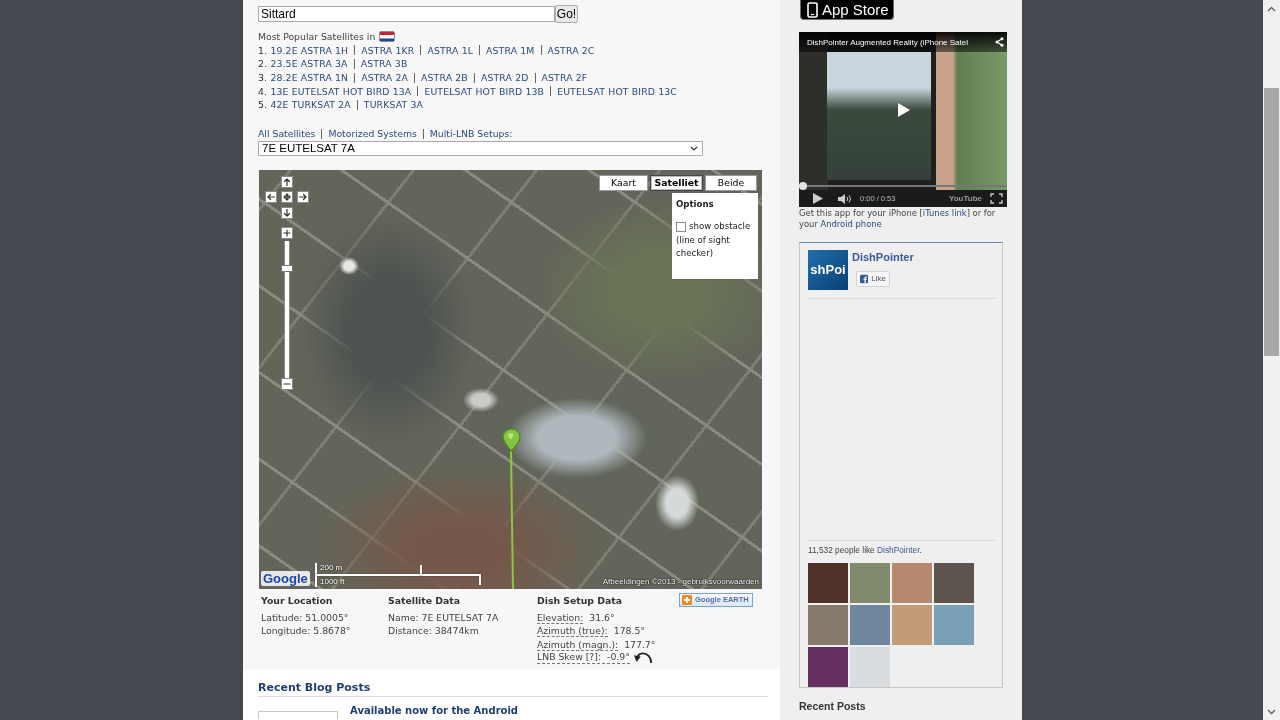 Image resolution: width=1280 pixels, height=720 pixels. Describe the element at coordinates (510, 50) in the screenshot. I see `satellite-link: ASTRA 1M` at that location.